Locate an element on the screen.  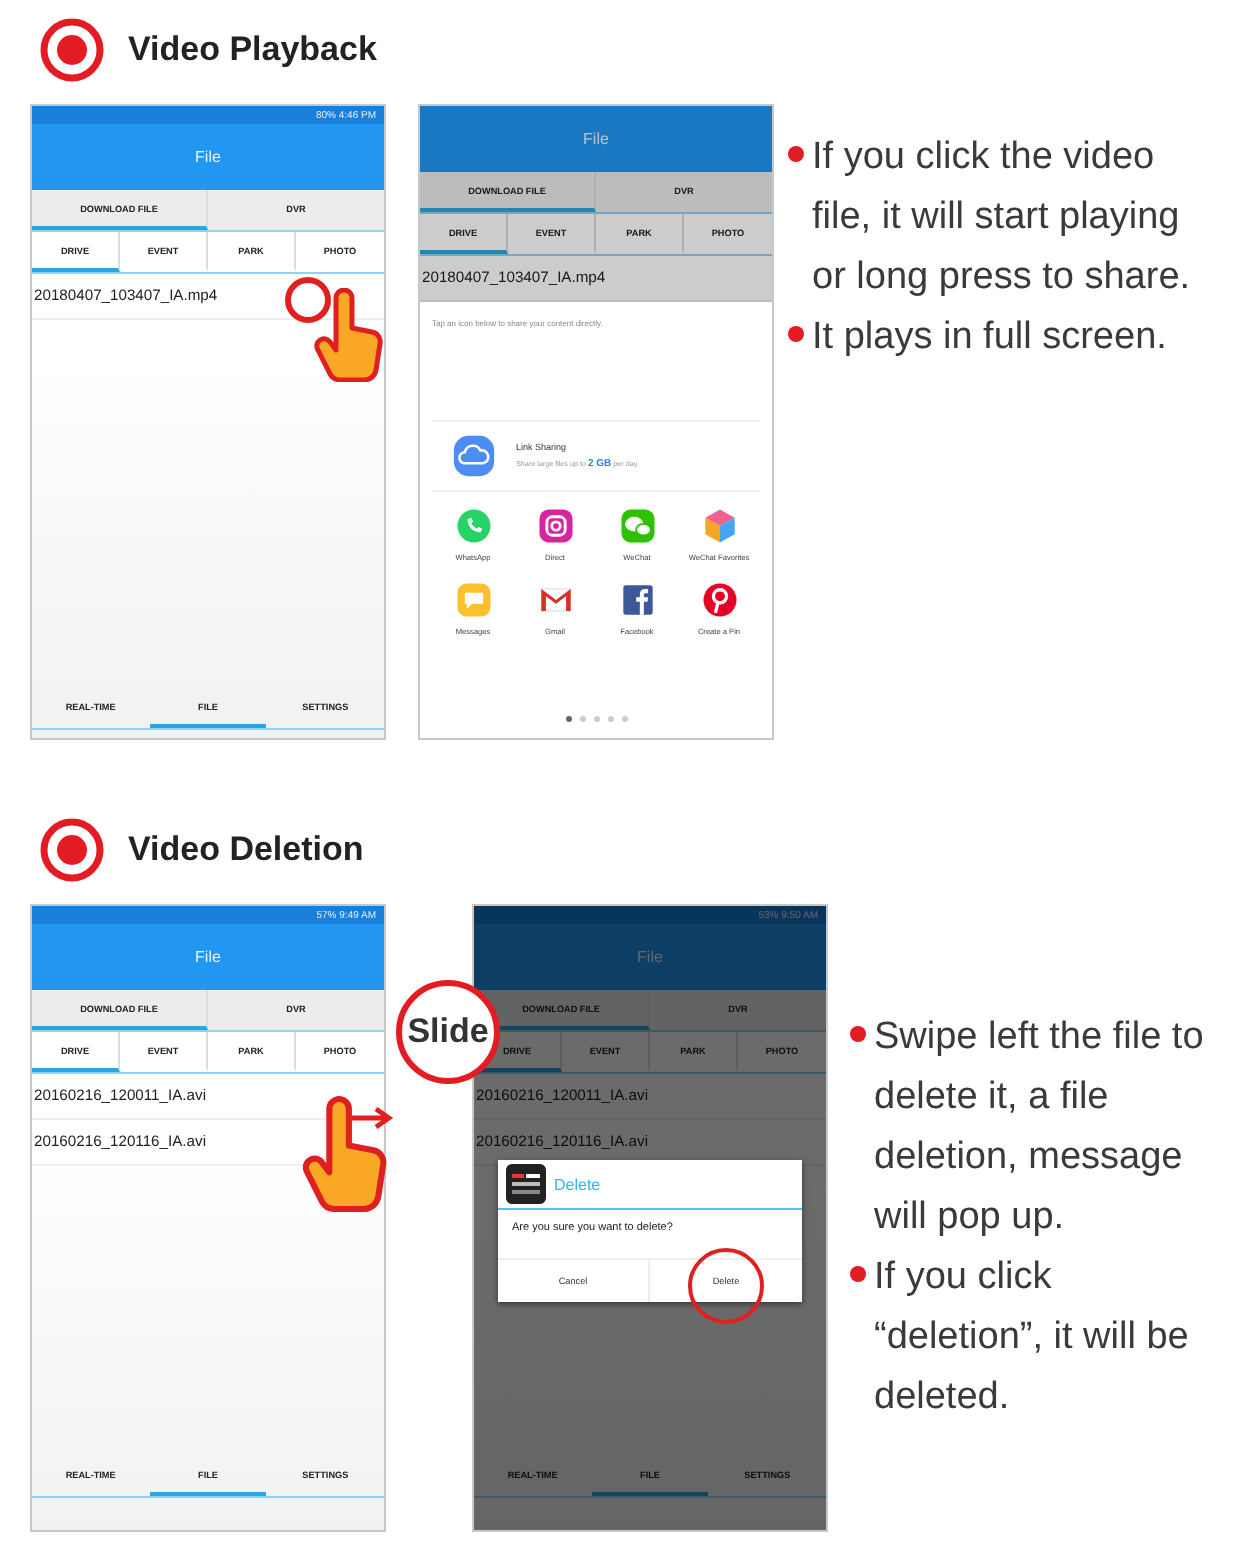
cloud-icon is located at coordinates (474, 456).